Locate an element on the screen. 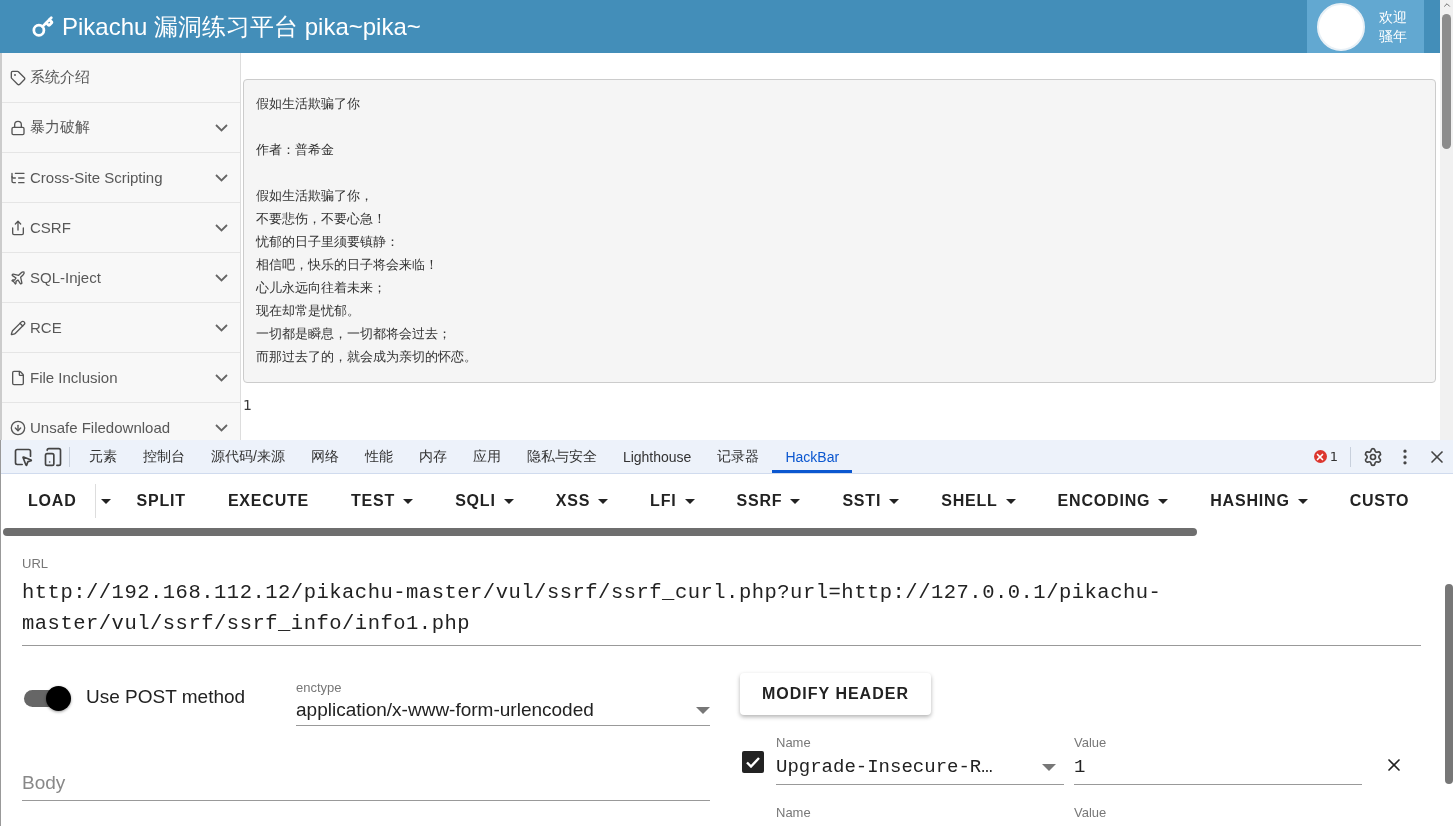 The image size is (1453, 826). devtools-tab: 隐私与安全 is located at coordinates (561, 456).